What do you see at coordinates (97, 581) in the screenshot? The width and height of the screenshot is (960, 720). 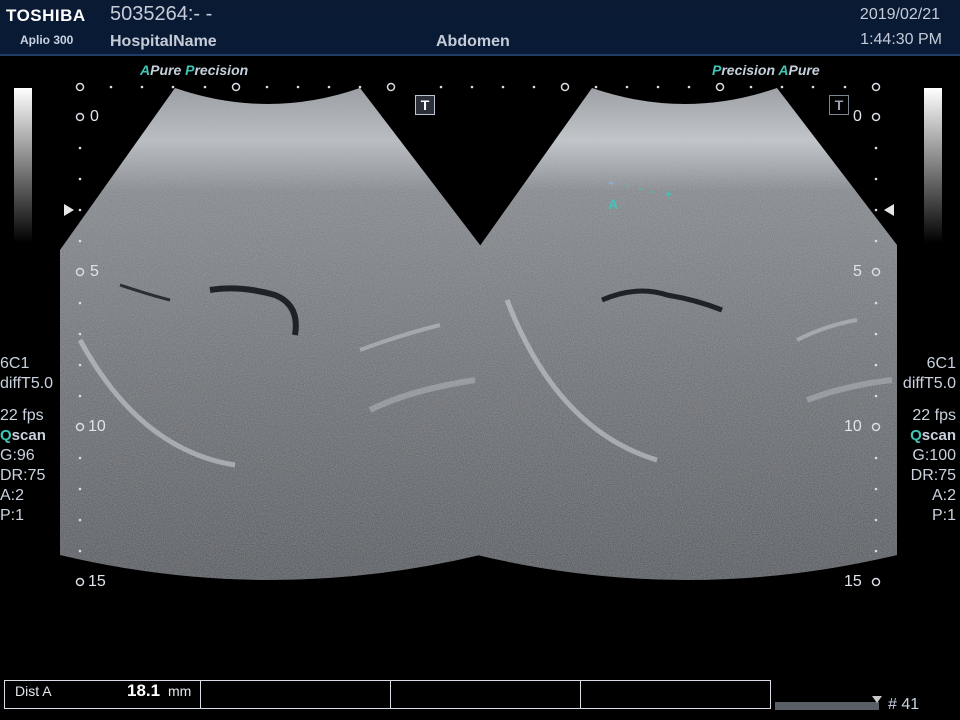 I see `depth-label-left-15: 15` at bounding box center [97, 581].